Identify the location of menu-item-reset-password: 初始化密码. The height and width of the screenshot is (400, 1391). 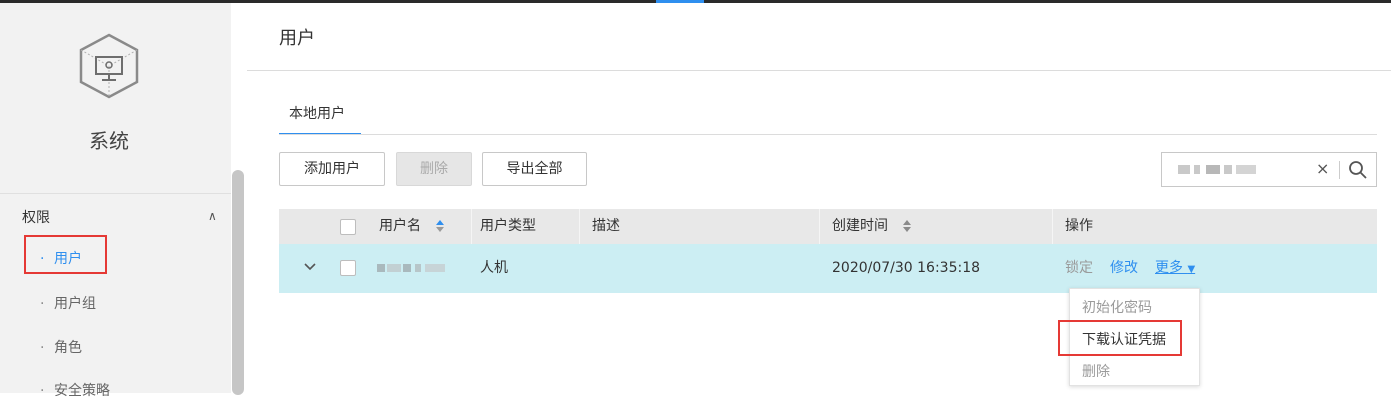
(1117, 307).